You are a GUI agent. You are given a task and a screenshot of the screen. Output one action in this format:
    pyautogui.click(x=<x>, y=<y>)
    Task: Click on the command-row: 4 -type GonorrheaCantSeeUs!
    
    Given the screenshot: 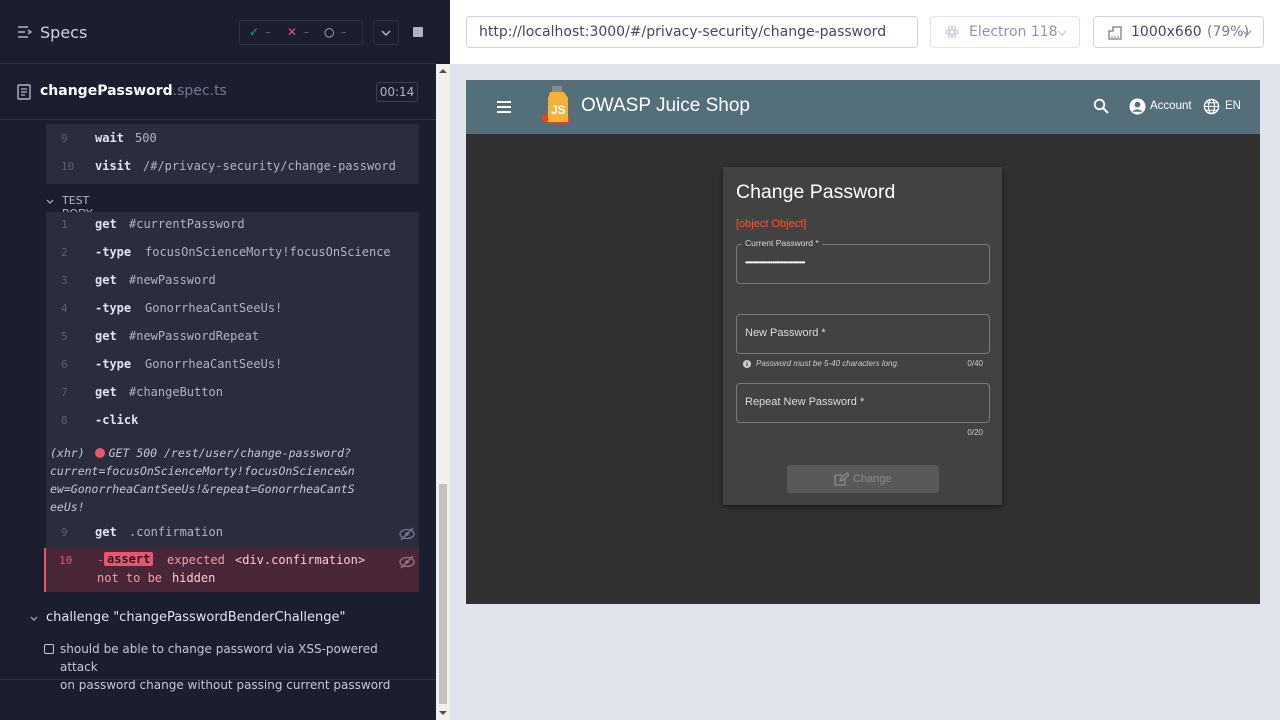 What is the action you would take?
    pyautogui.click(x=232, y=310)
    